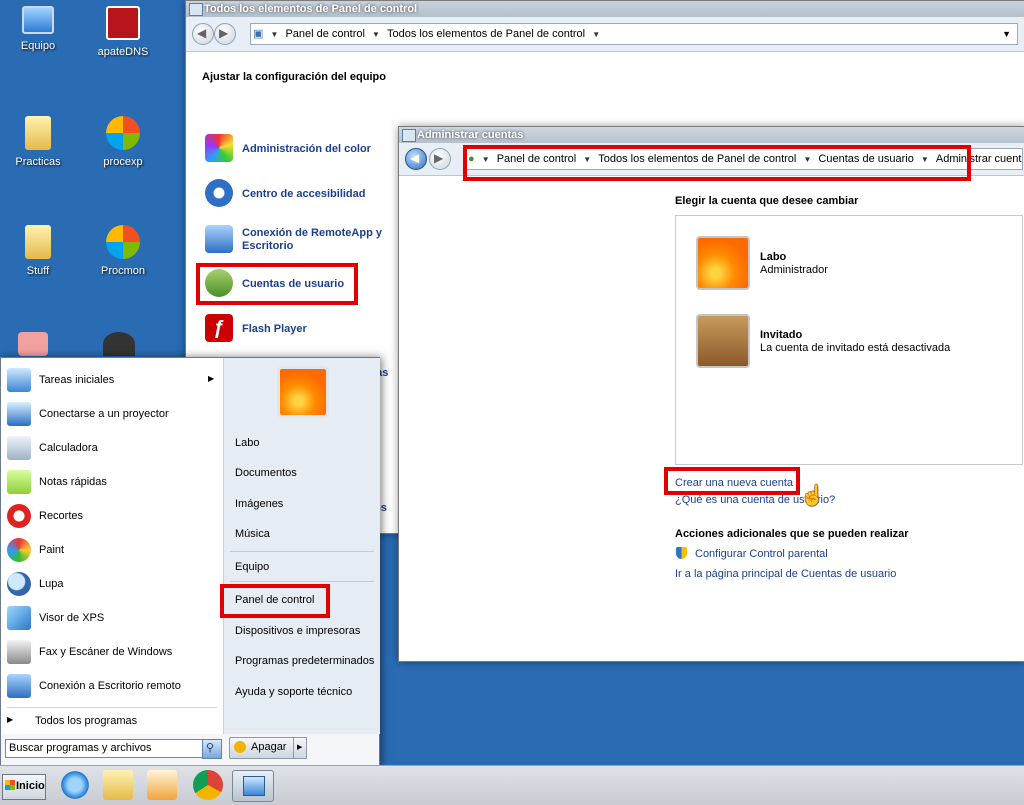 The width and height of the screenshot is (1024, 805). I want to click on account-role: Administrador, so click(794, 270).